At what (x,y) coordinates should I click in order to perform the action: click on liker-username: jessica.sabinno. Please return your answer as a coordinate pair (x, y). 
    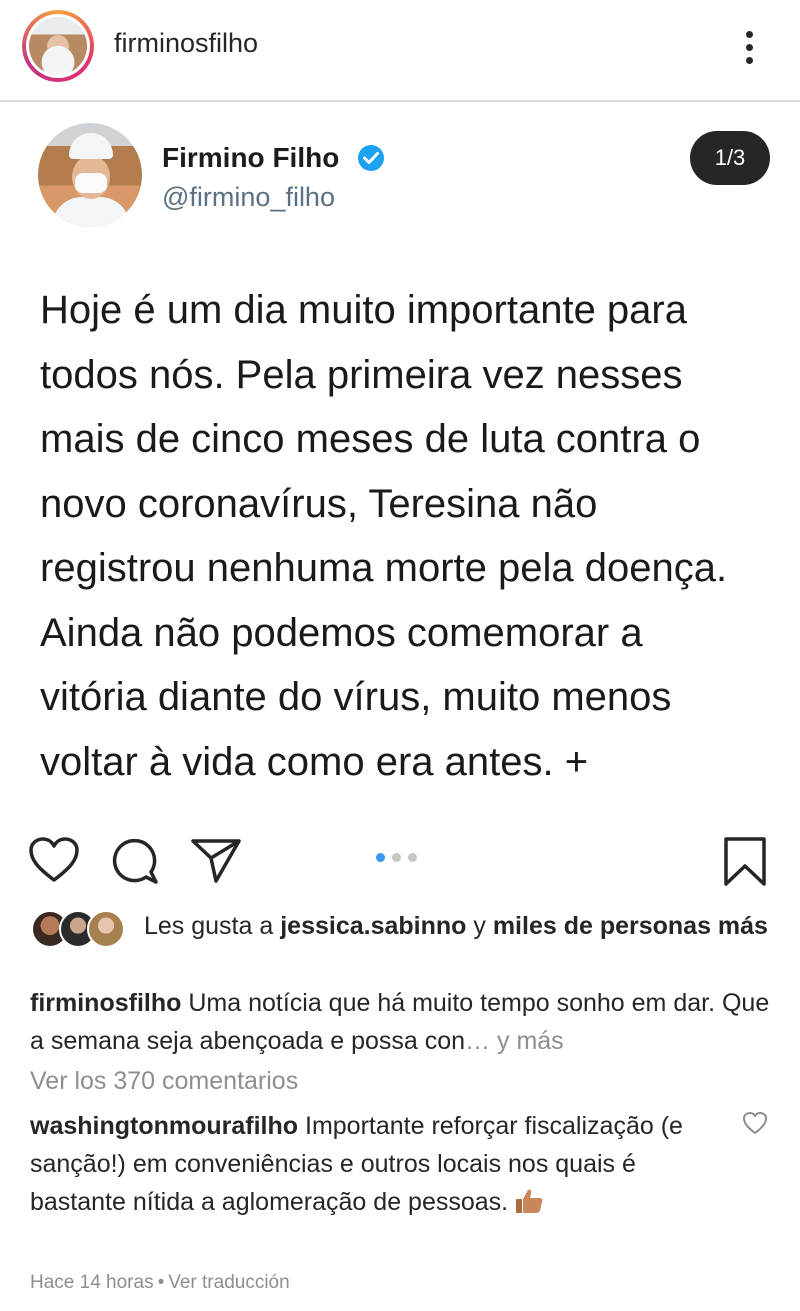
    Looking at the image, I should click on (373, 926).